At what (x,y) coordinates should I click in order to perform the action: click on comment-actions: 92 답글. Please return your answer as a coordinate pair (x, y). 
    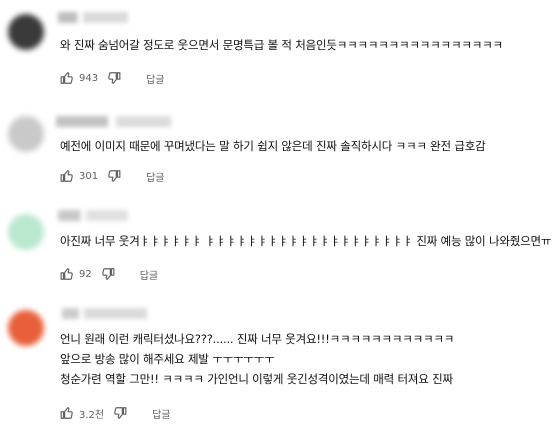
    Looking at the image, I should click on (109, 274).